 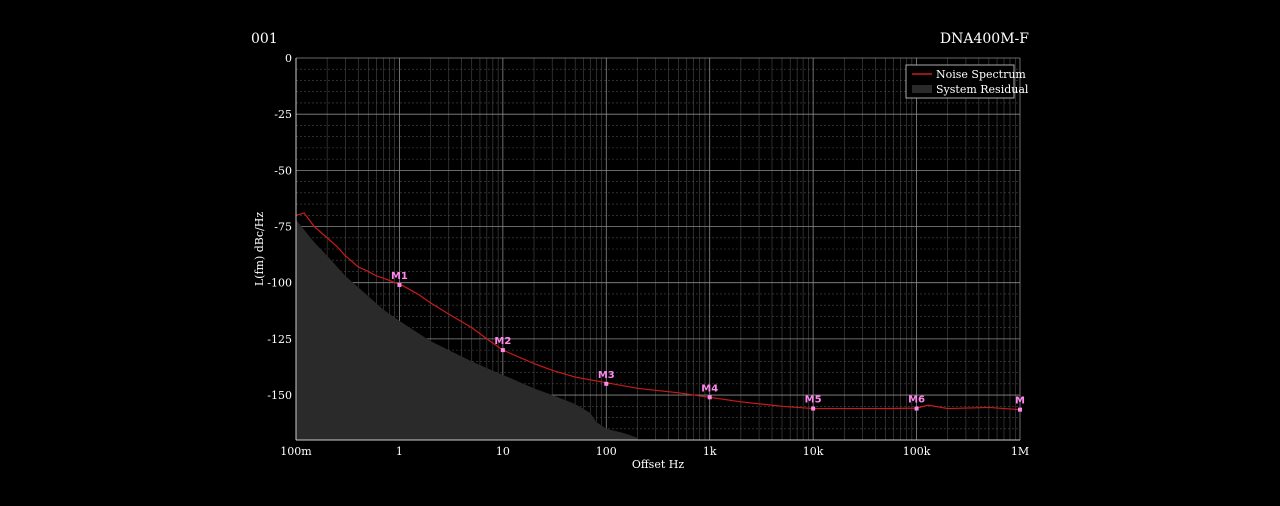 What do you see at coordinates (813, 451) in the screenshot?
I see `x-tick-label: 10k` at bounding box center [813, 451].